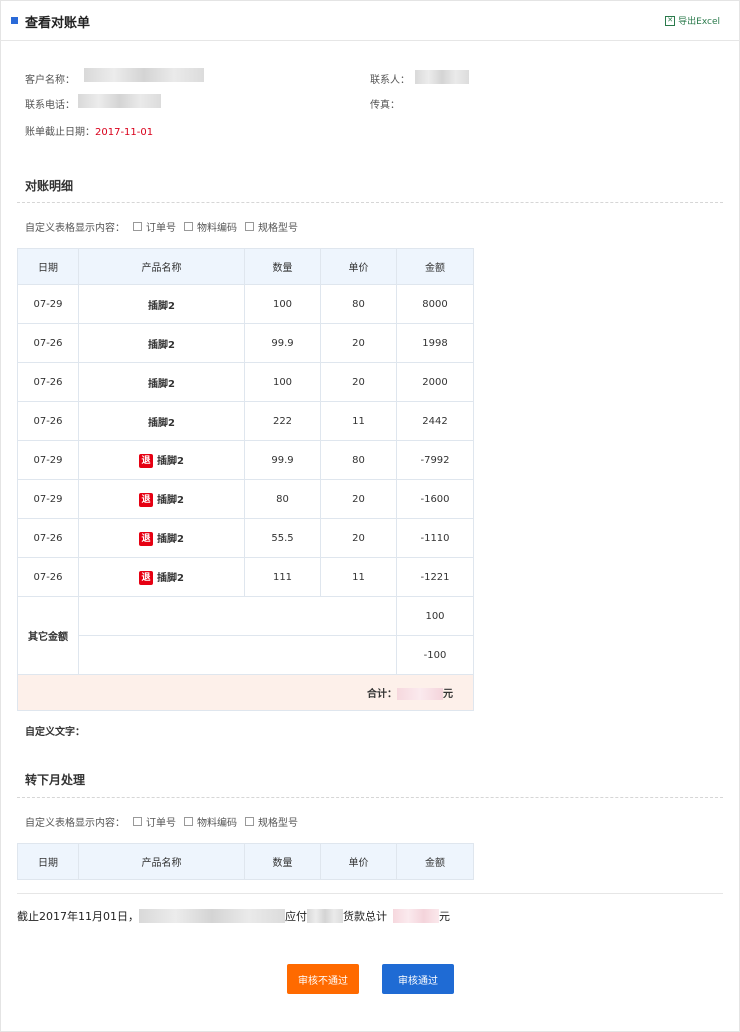 The image size is (740, 1032). I want to click on table-row: 07-26 退插脚2 111 11 -1221, so click(245, 577).